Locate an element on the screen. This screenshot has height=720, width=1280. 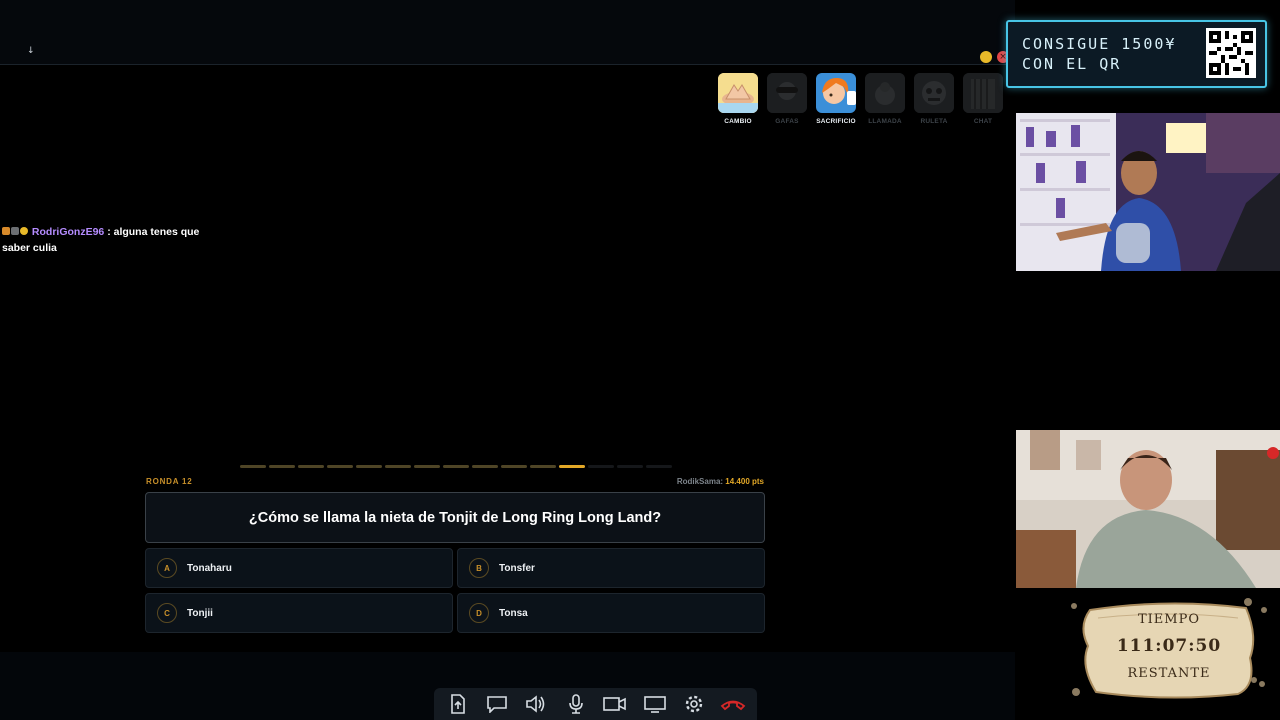
timer-title: TIEMPO is located at coordinates (1168, 619).